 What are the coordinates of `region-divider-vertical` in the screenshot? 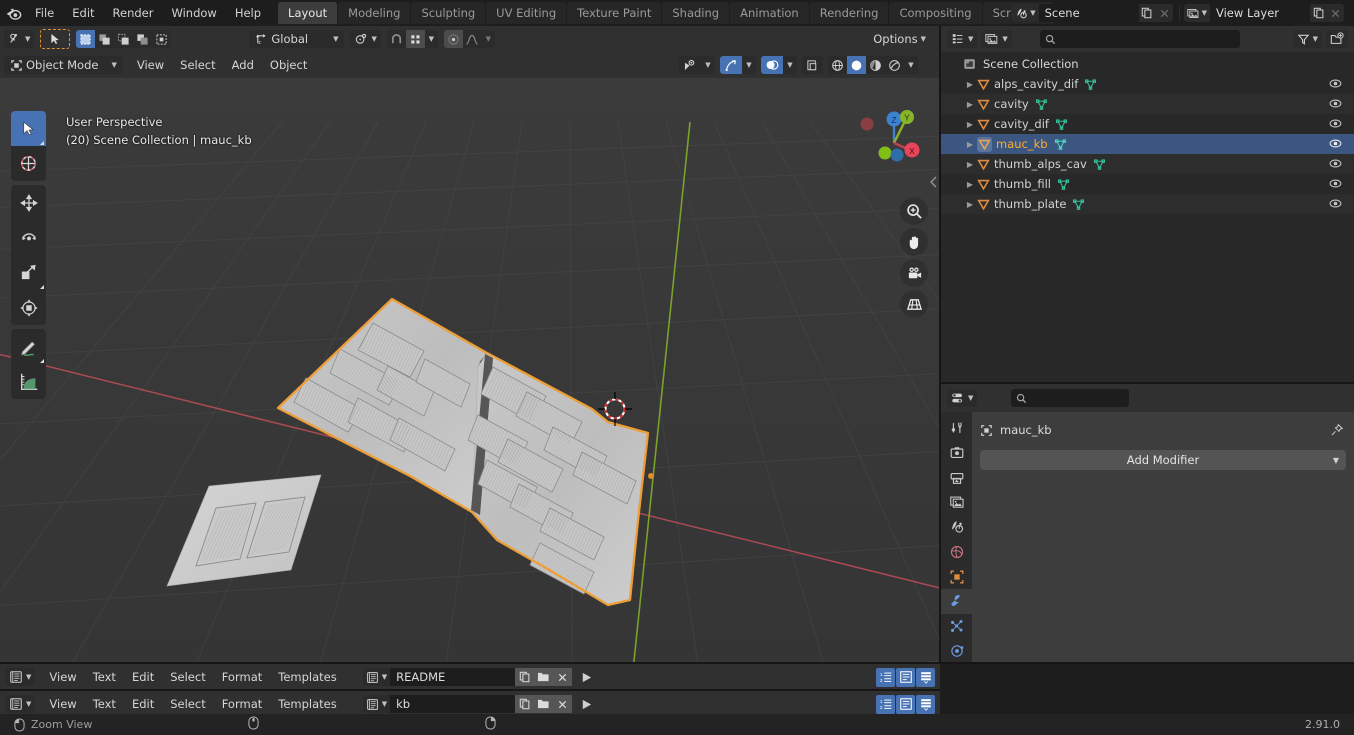 It's located at (940, 344).